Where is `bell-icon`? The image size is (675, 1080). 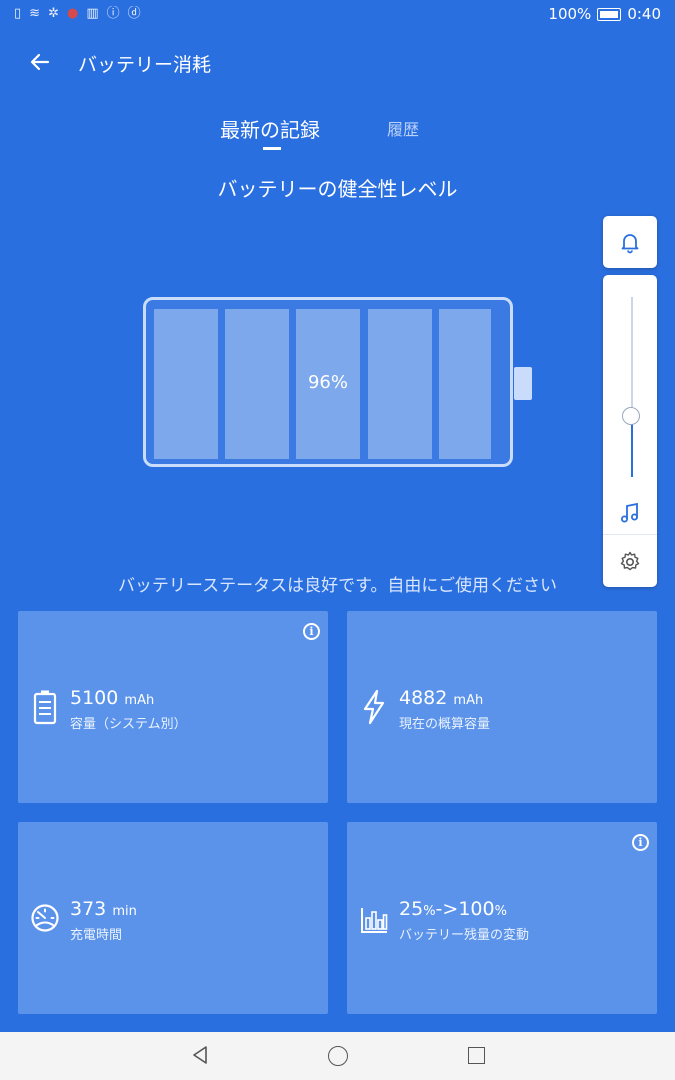
bell-icon is located at coordinates (630, 244).